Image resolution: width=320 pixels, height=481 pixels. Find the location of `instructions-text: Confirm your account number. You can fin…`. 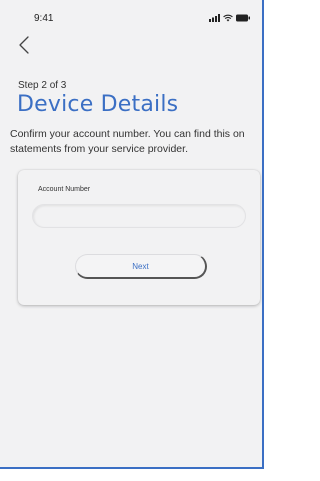

instructions-text: Confirm your account number. You can fin… is located at coordinates (127, 141).